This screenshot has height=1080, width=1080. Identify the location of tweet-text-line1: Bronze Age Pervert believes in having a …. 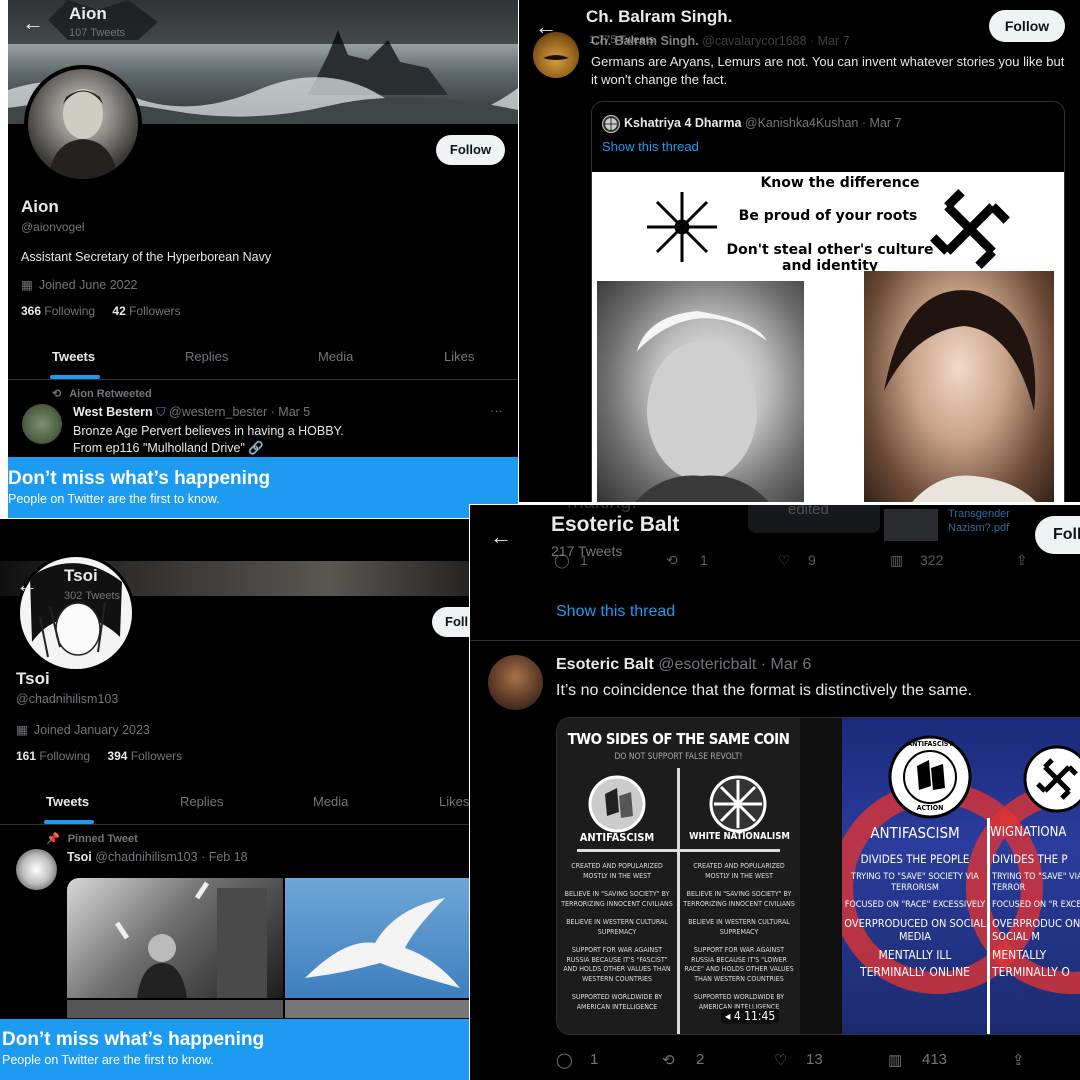
(208, 431).